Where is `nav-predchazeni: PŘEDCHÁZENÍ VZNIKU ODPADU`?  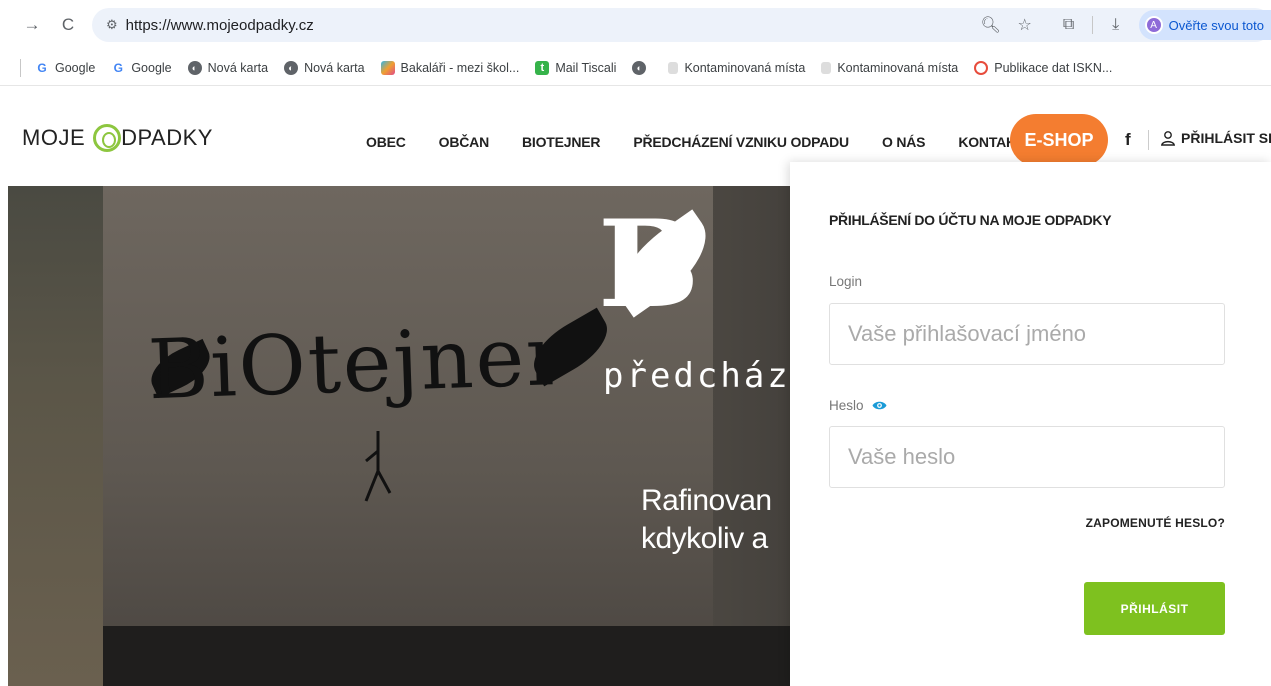
nav-predchazeni: PŘEDCHÁZENÍ VZNIKU ODPADU is located at coordinates (741, 142).